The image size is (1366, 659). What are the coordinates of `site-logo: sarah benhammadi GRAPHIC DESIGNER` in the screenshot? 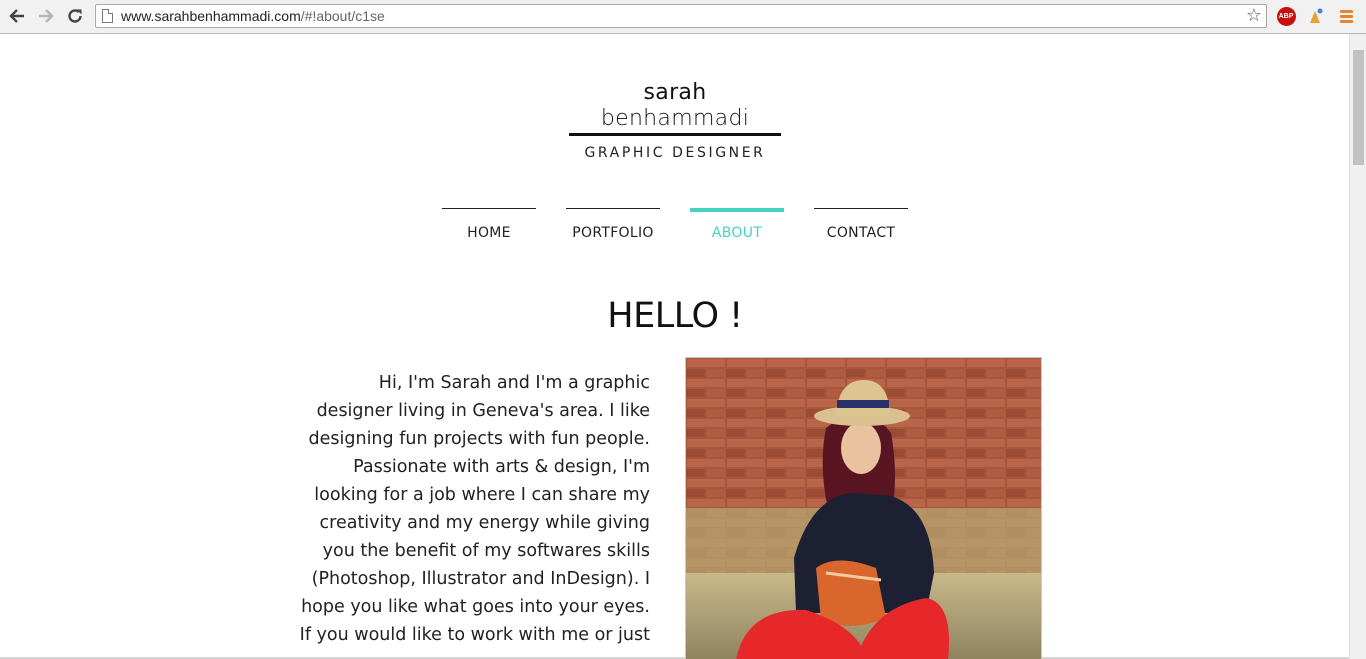 It's located at (675, 120).